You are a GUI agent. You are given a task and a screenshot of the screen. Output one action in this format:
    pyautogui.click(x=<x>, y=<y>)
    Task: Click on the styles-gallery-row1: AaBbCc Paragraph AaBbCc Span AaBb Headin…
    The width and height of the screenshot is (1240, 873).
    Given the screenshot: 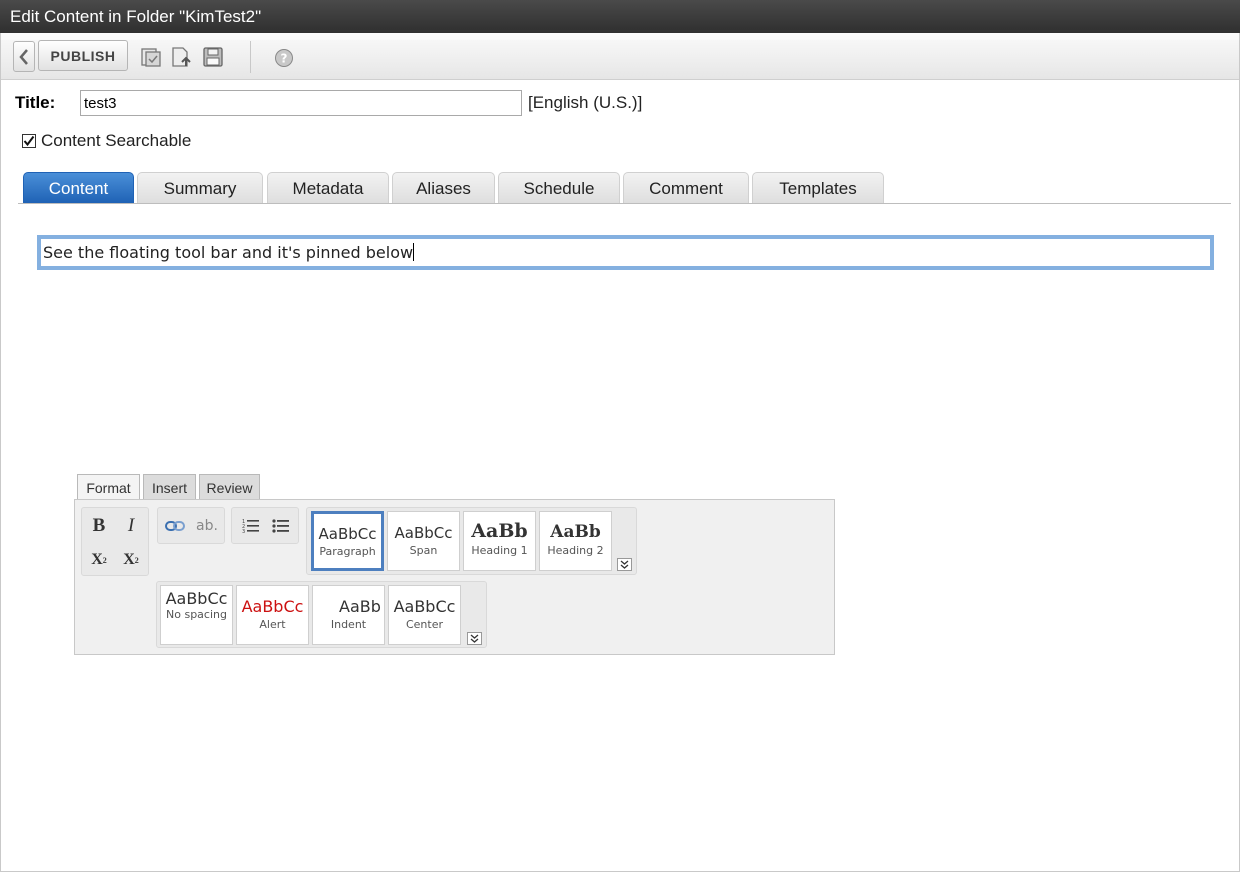 What is the action you would take?
    pyautogui.click(x=471, y=541)
    